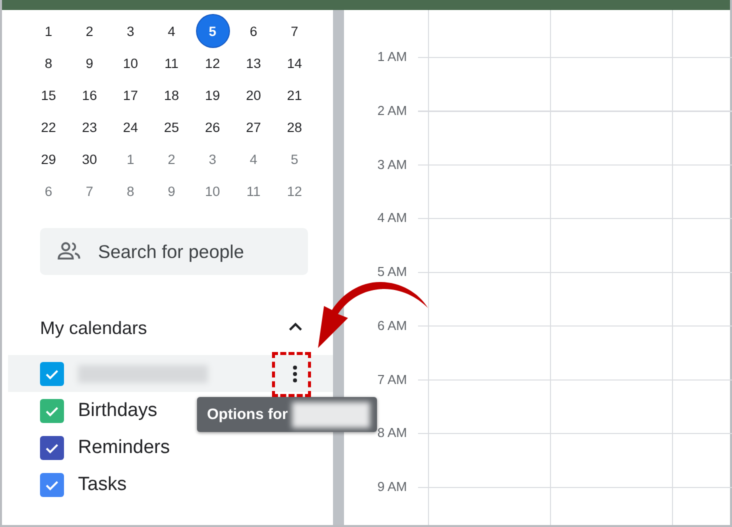 The image size is (732, 527). I want to click on section-title: My calendars, so click(94, 328).